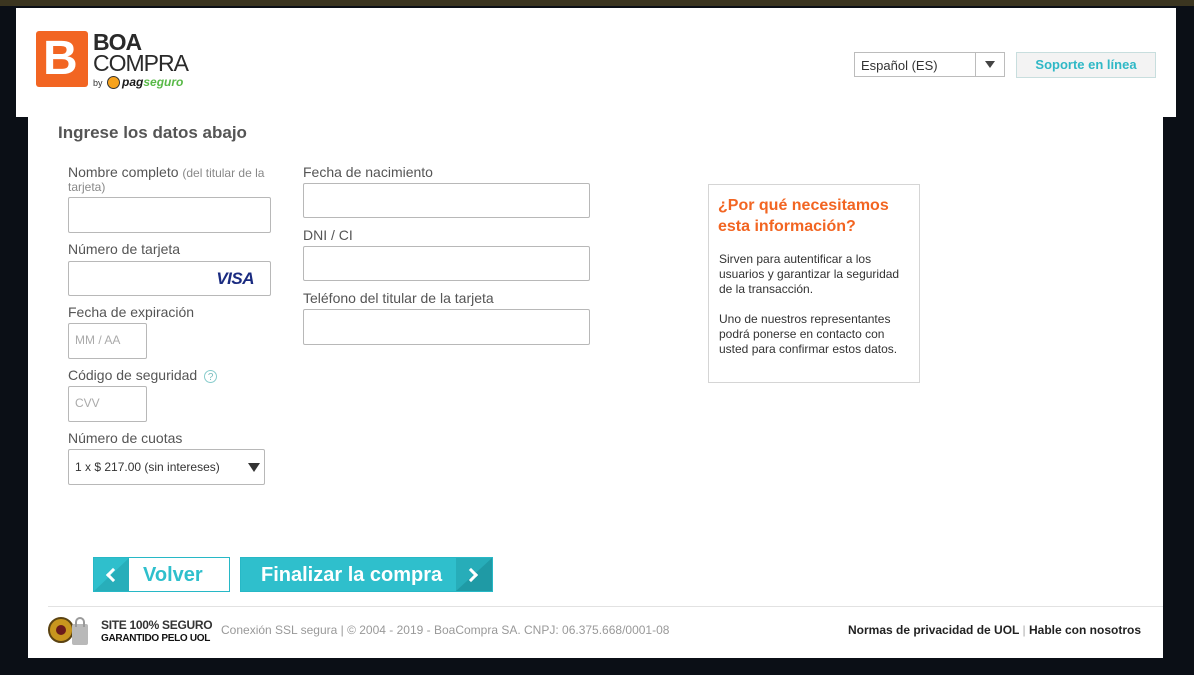 This screenshot has width=1194, height=675. Describe the element at coordinates (133, 375) in the screenshot. I see `security-code-label-text: Código de seguridad` at that location.